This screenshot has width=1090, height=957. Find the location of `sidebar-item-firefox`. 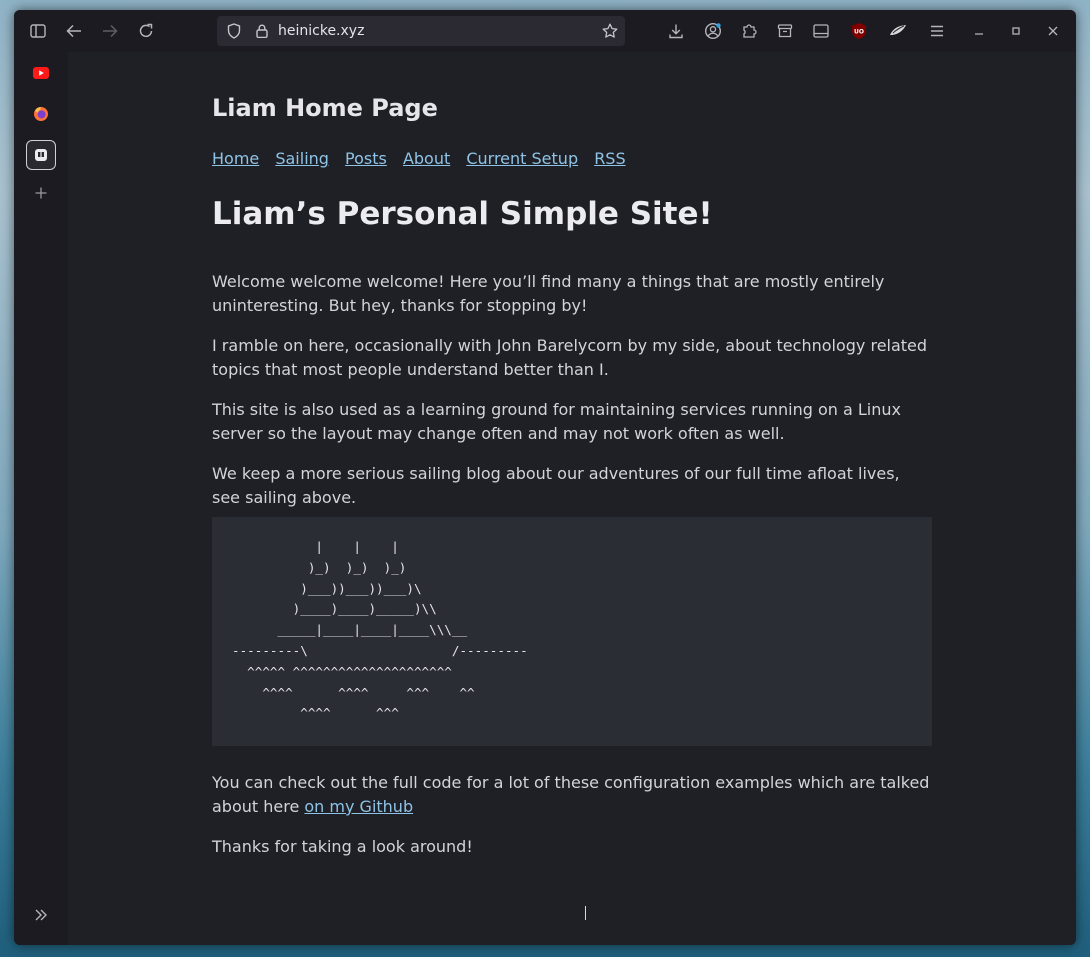

sidebar-item-firefox is located at coordinates (41, 114).